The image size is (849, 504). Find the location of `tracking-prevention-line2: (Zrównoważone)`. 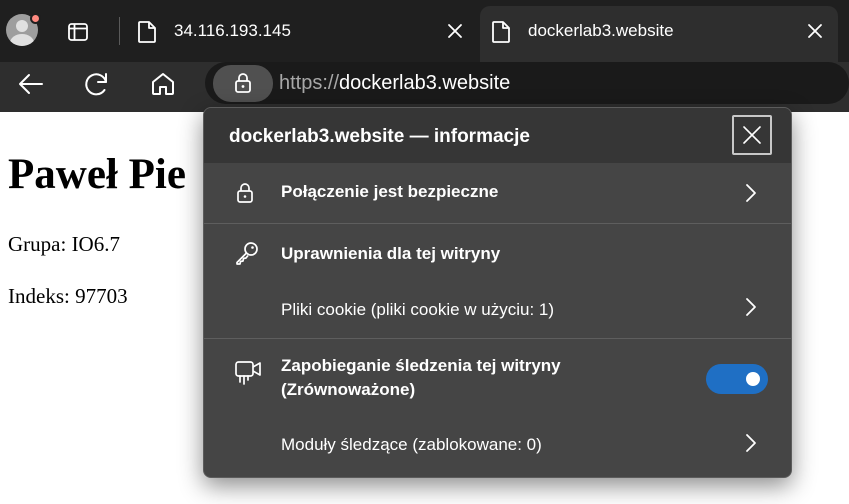

tracking-prevention-line2: (Zrównoważone) is located at coordinates (348, 389).